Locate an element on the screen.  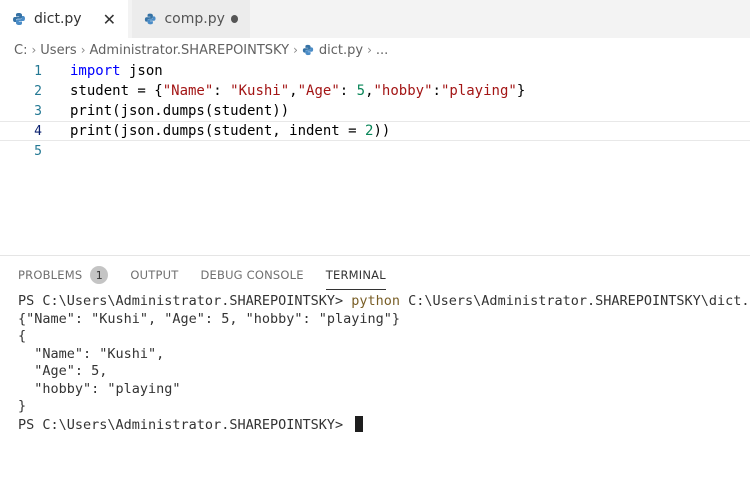
code-token: } is located at coordinates (521, 91).